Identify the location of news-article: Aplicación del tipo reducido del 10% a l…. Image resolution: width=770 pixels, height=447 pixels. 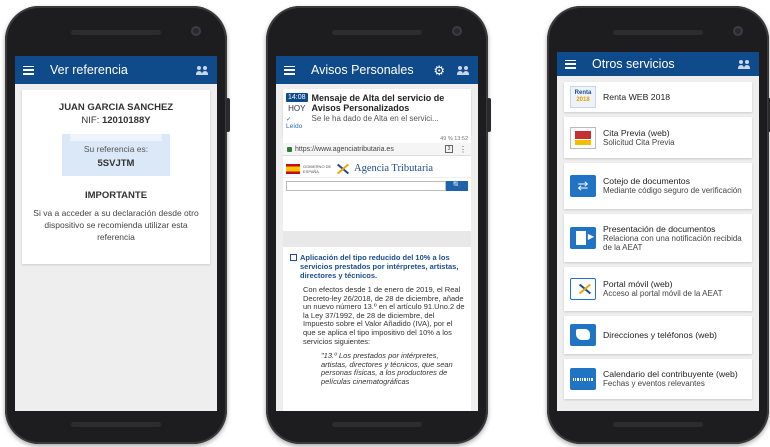
(377, 329).